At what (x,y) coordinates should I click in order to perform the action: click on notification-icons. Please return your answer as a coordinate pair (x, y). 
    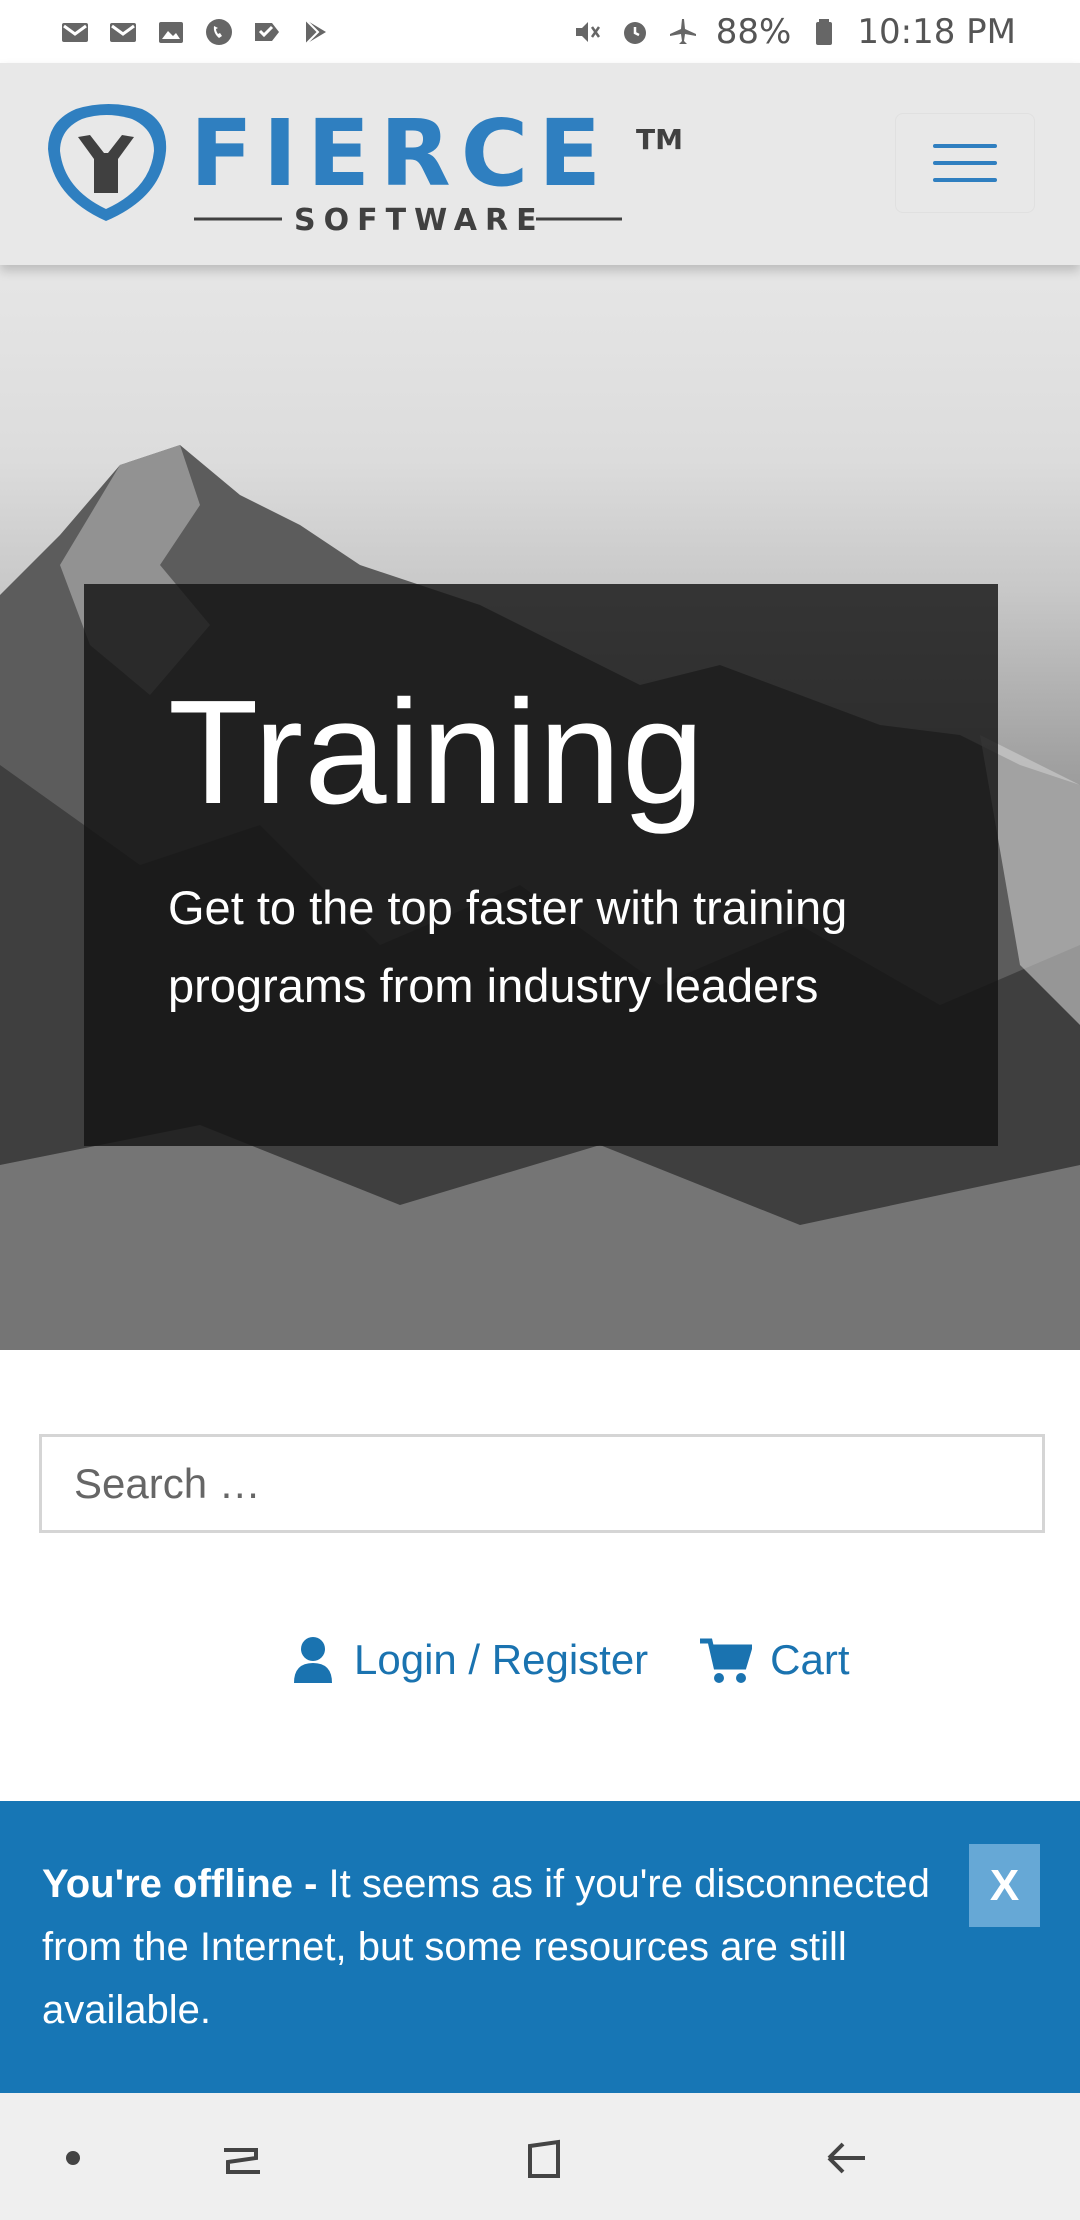
    Looking at the image, I should click on (195, 32).